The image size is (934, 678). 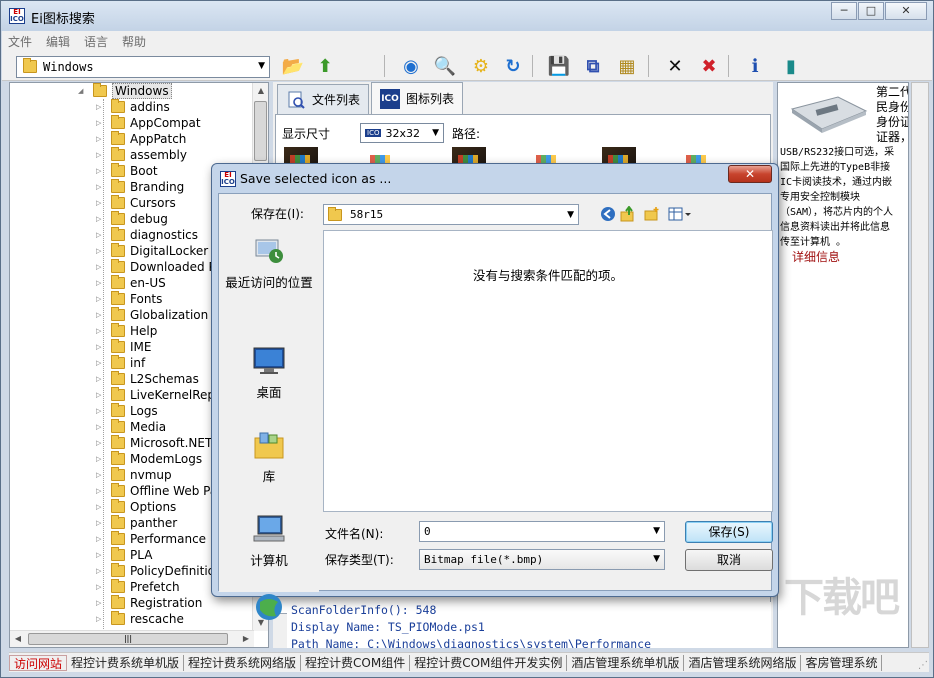 What do you see at coordinates (18, 639) in the screenshot?
I see `scroll-left-icon: ◀` at bounding box center [18, 639].